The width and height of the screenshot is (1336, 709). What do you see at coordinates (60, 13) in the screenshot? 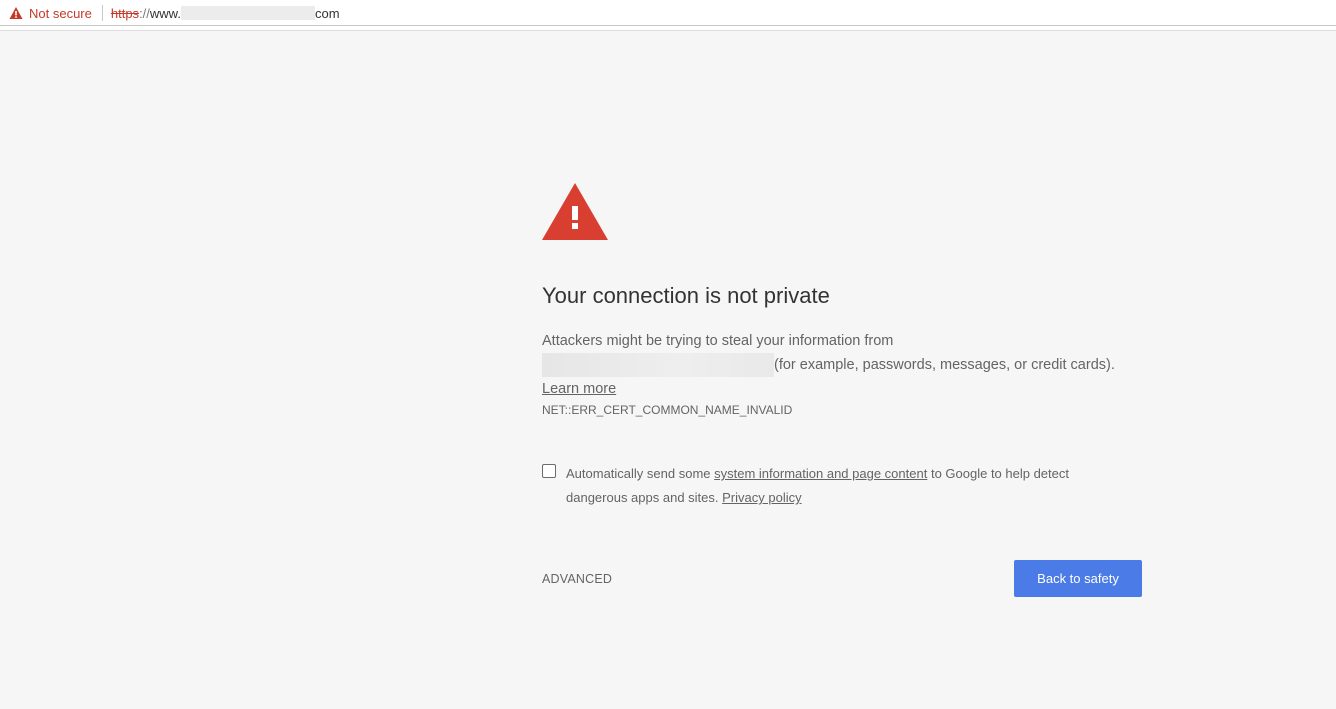
I see `security-status-label: Not secure` at bounding box center [60, 13].